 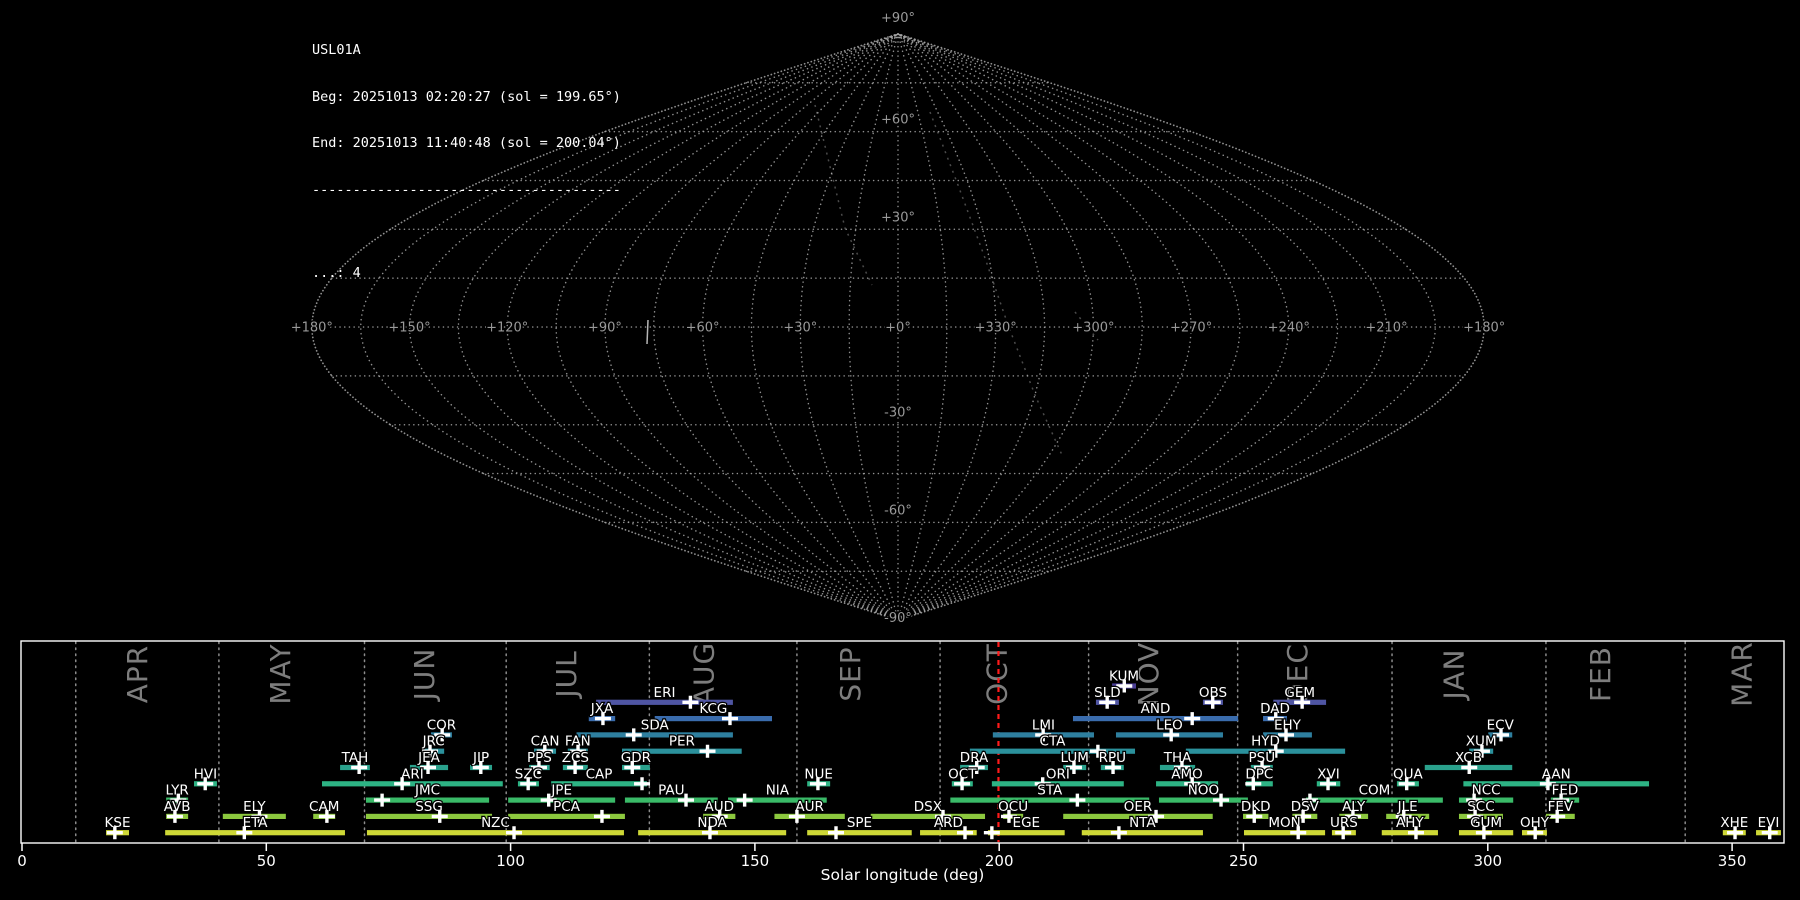 I want to click on shower-label-NCC: NCC, so click(x=1486, y=791).